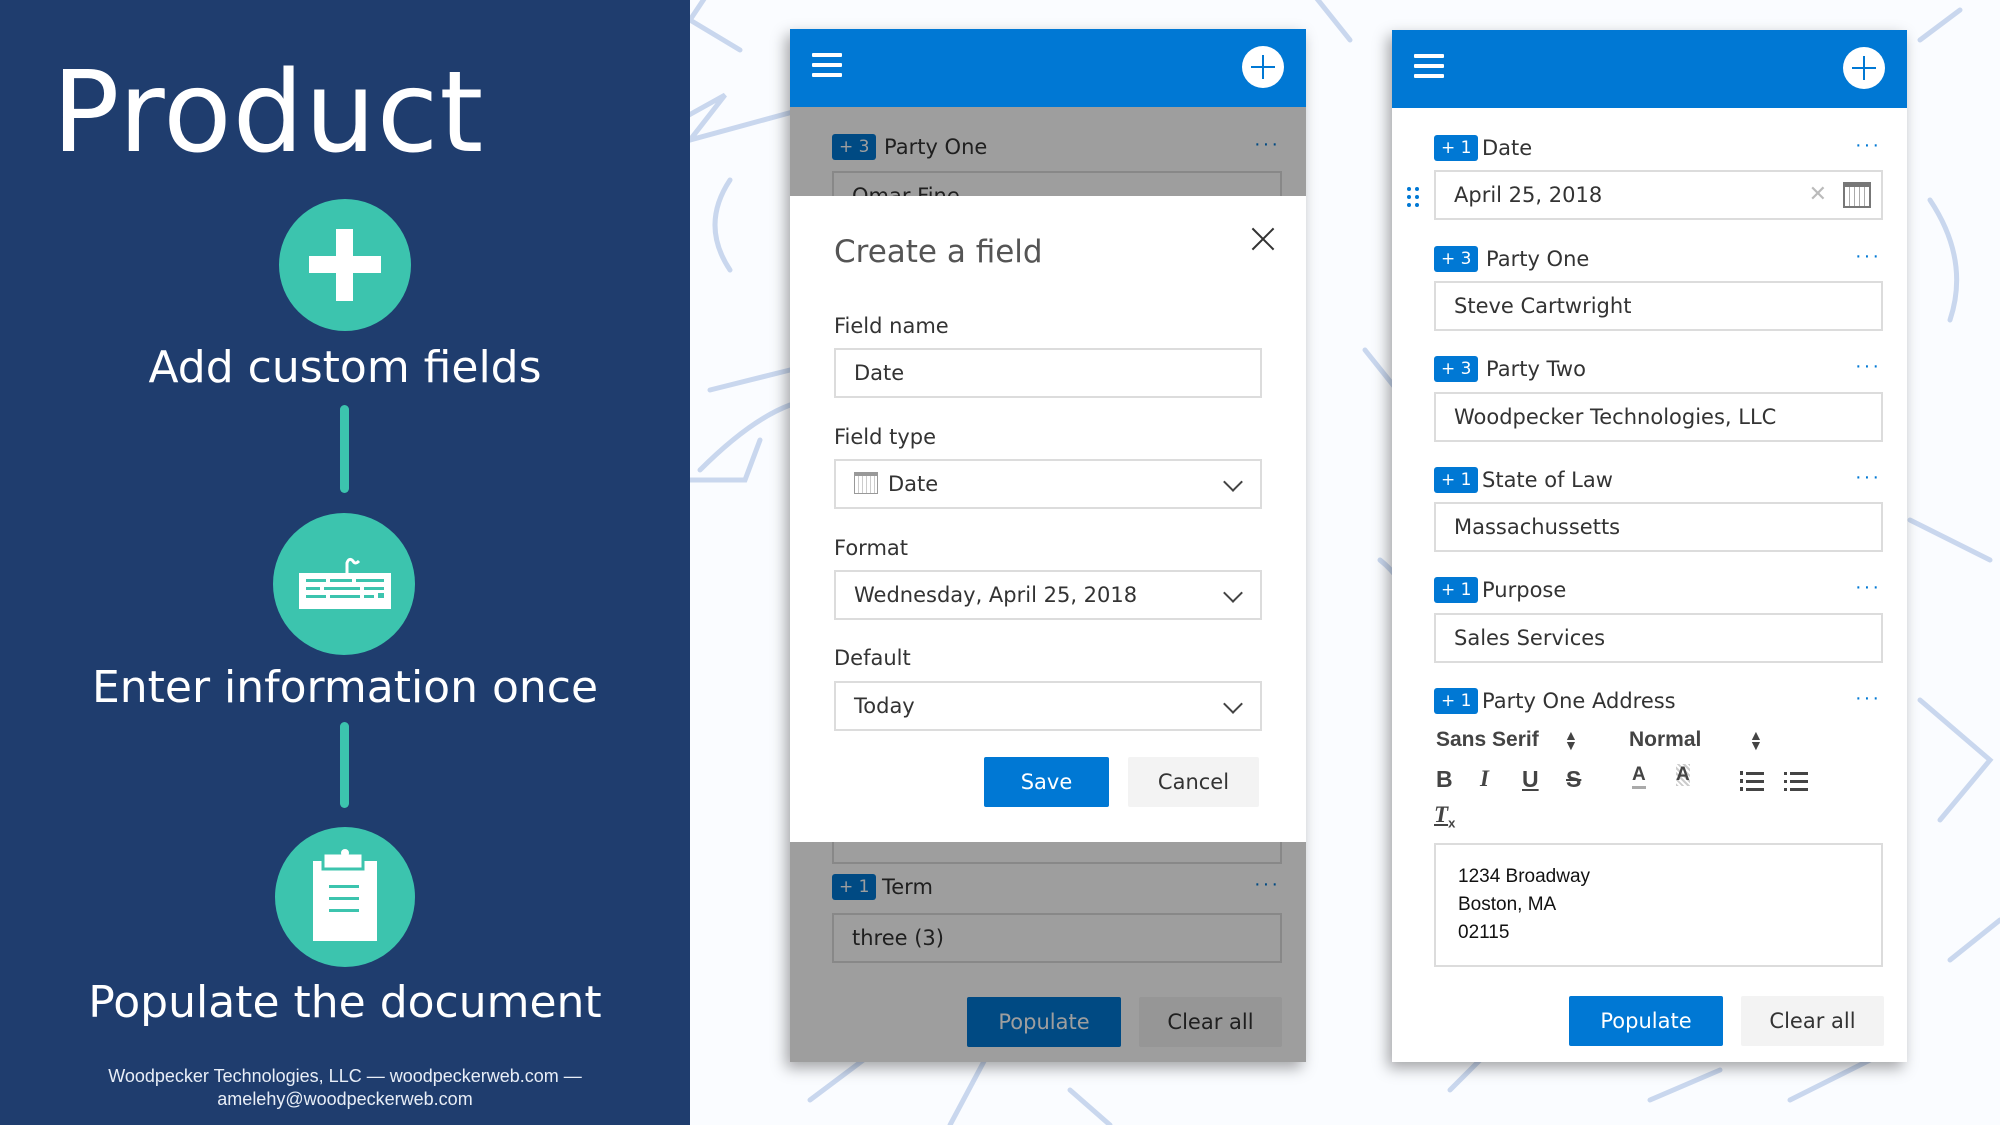  Describe the element at coordinates (996, 595) in the screenshot. I see `format-value: Wednesday, April 25, 2018` at that location.